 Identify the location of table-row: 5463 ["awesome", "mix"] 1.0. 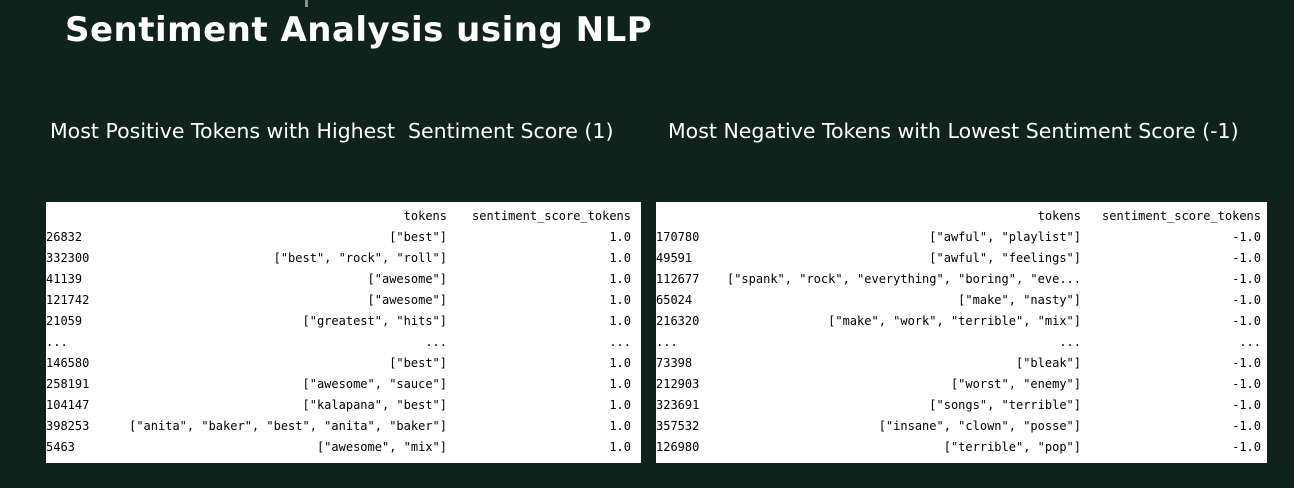
(338, 447).